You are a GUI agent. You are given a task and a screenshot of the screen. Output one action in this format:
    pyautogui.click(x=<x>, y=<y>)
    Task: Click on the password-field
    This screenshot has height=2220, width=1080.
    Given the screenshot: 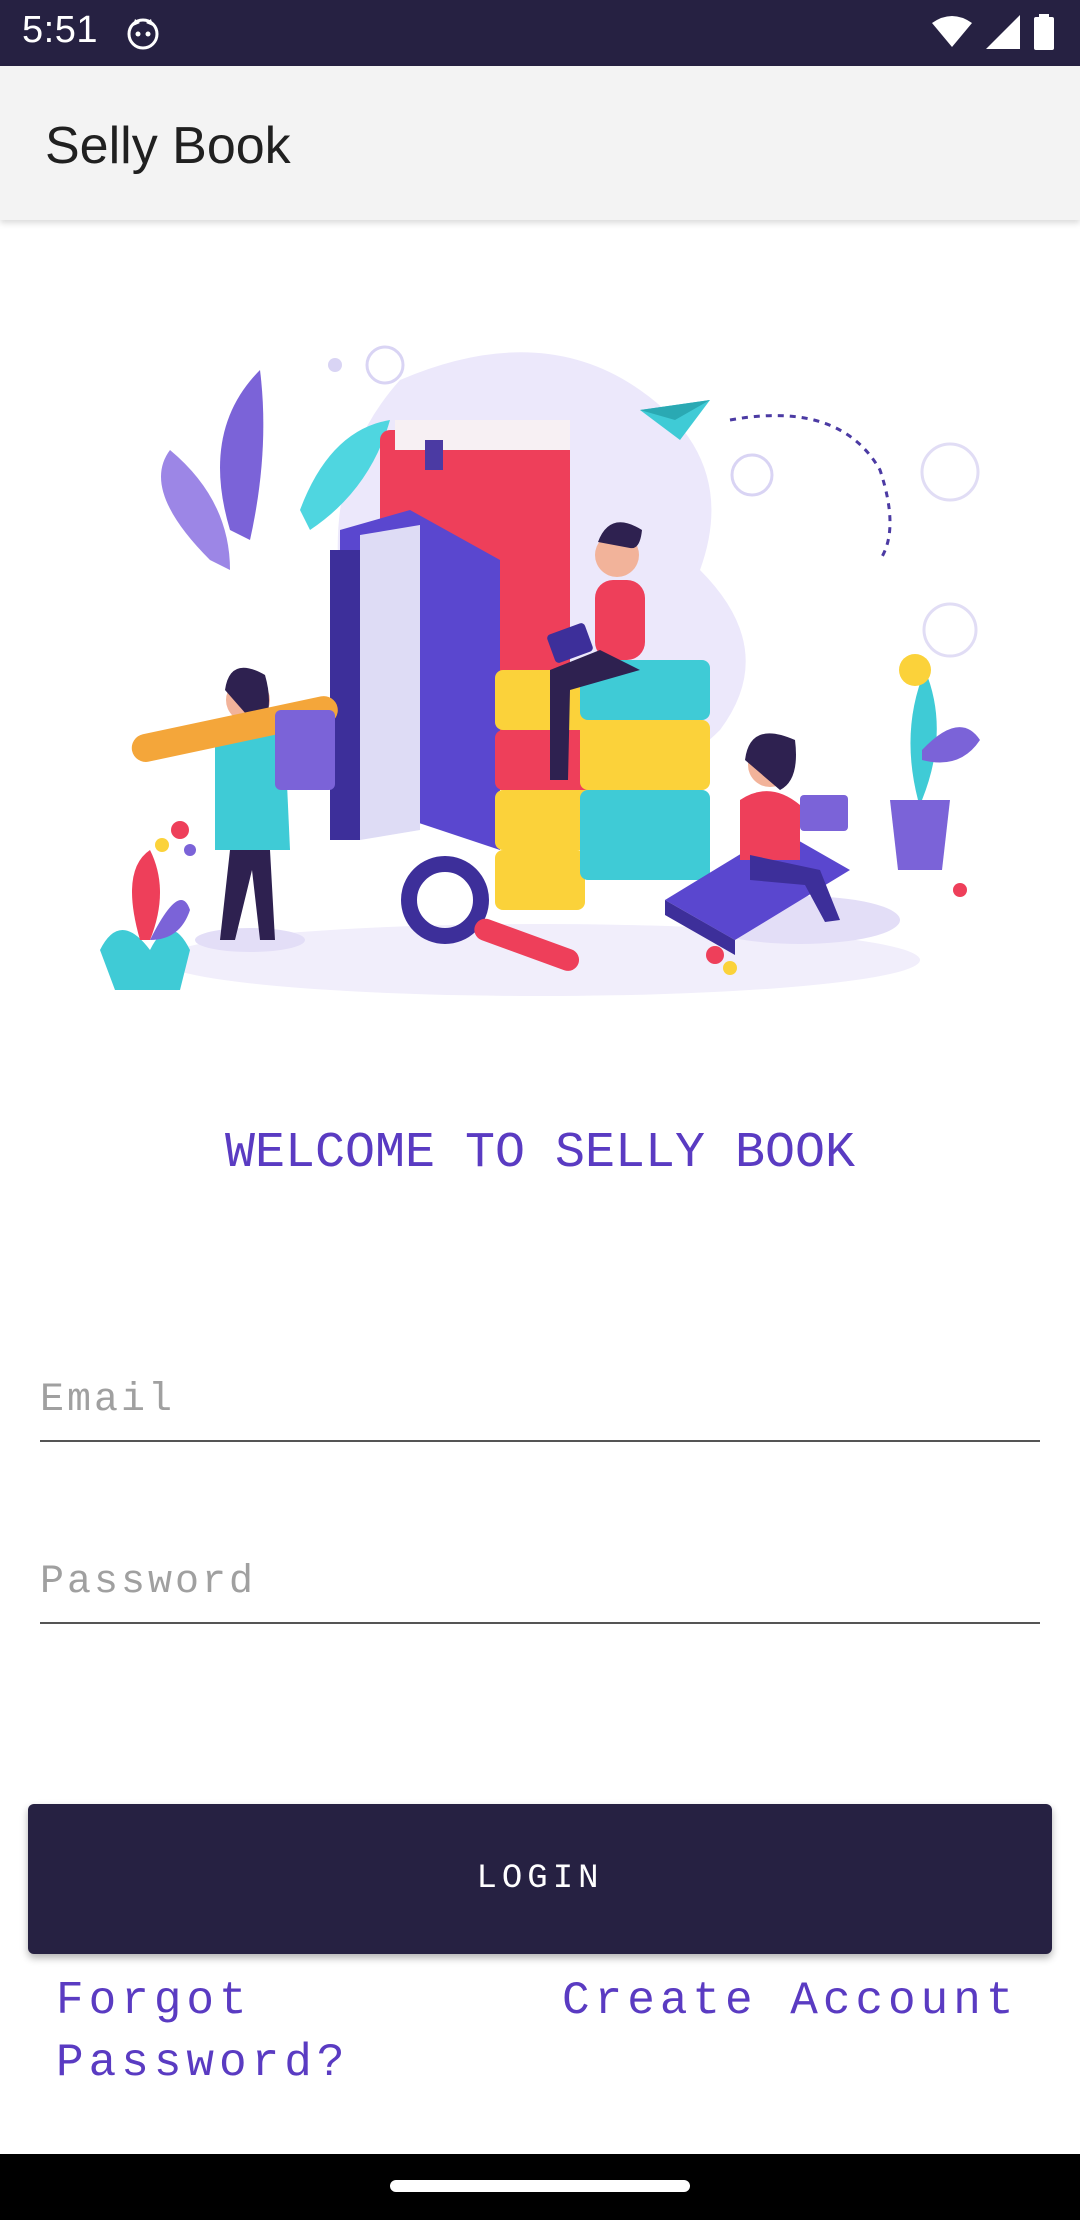 What is the action you would take?
    pyautogui.click(x=540, y=1583)
    